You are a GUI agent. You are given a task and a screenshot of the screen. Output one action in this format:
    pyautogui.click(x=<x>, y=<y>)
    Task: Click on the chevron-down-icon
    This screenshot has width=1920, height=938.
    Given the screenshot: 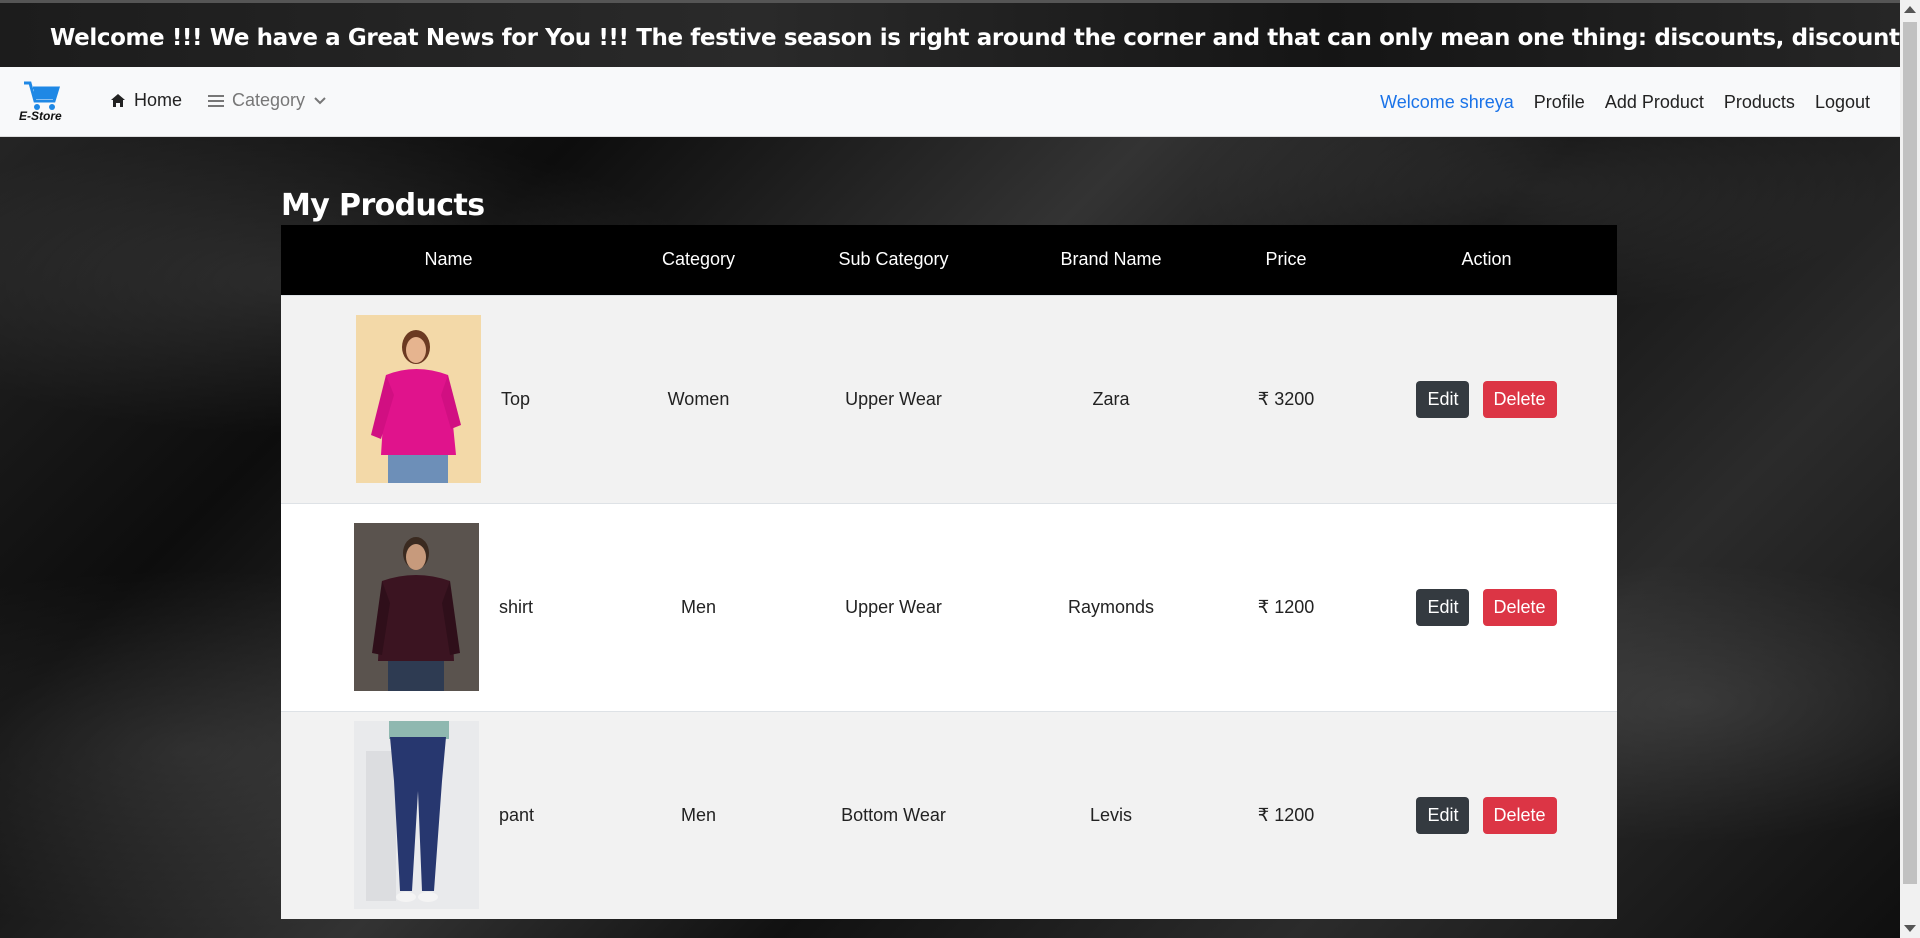 What is the action you would take?
    pyautogui.click(x=320, y=100)
    